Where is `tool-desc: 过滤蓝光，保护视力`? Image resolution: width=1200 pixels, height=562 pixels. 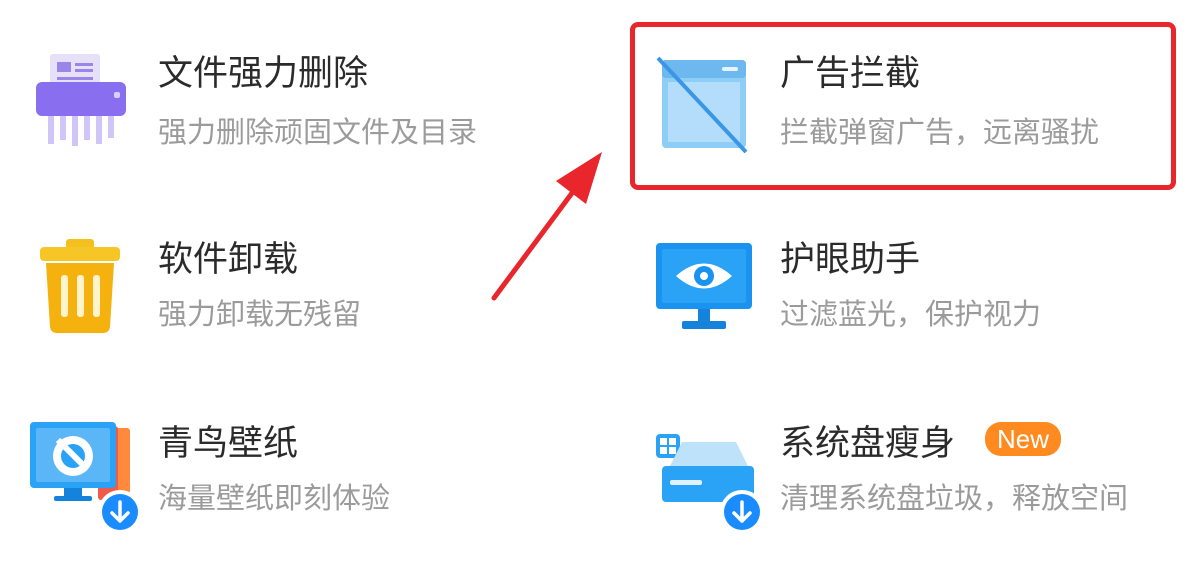 tool-desc: 过滤蓝光，保护视力 is located at coordinates (911, 314).